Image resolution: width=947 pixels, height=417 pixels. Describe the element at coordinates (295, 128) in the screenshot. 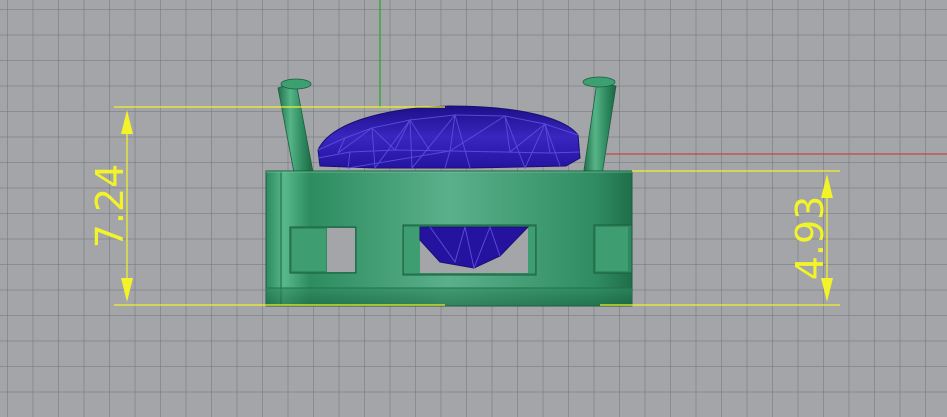

I see `prong-left` at that location.